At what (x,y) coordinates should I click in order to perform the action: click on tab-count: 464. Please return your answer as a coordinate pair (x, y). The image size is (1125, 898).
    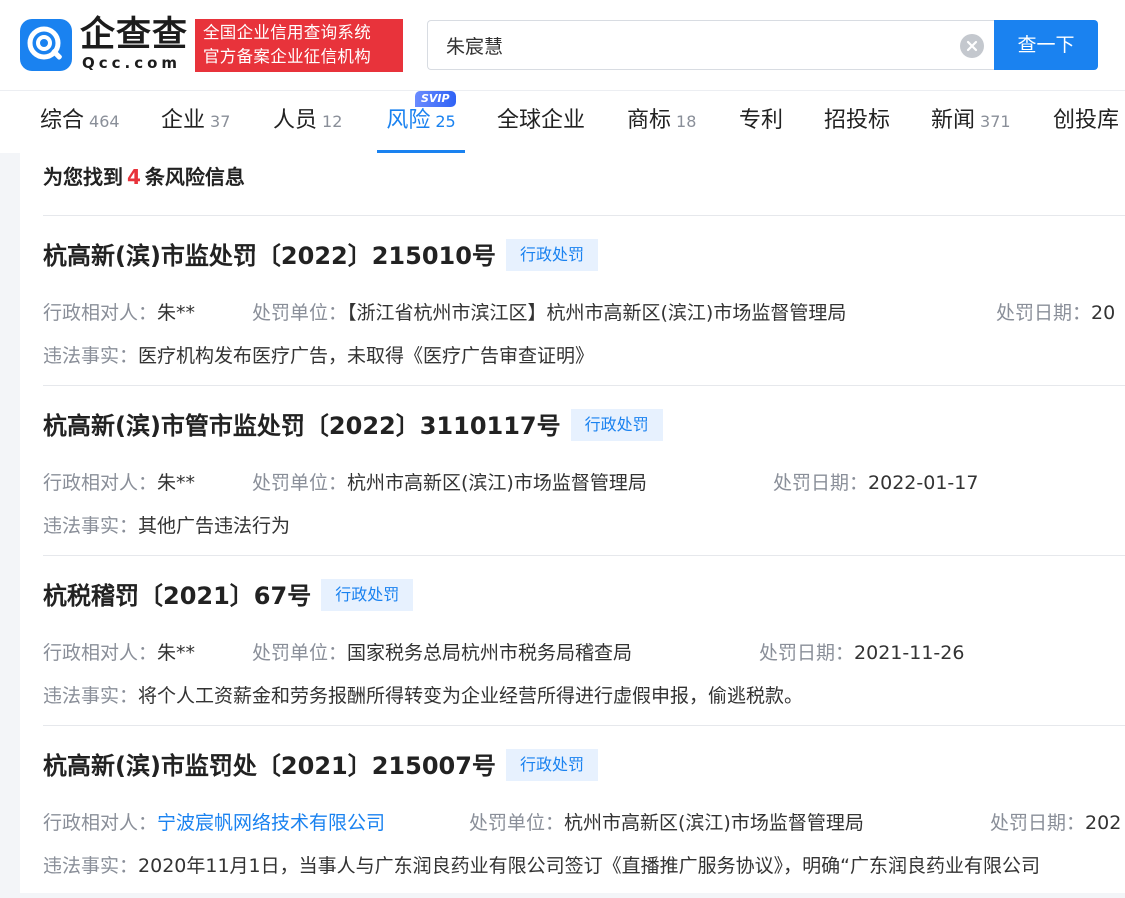
    Looking at the image, I should click on (104, 121).